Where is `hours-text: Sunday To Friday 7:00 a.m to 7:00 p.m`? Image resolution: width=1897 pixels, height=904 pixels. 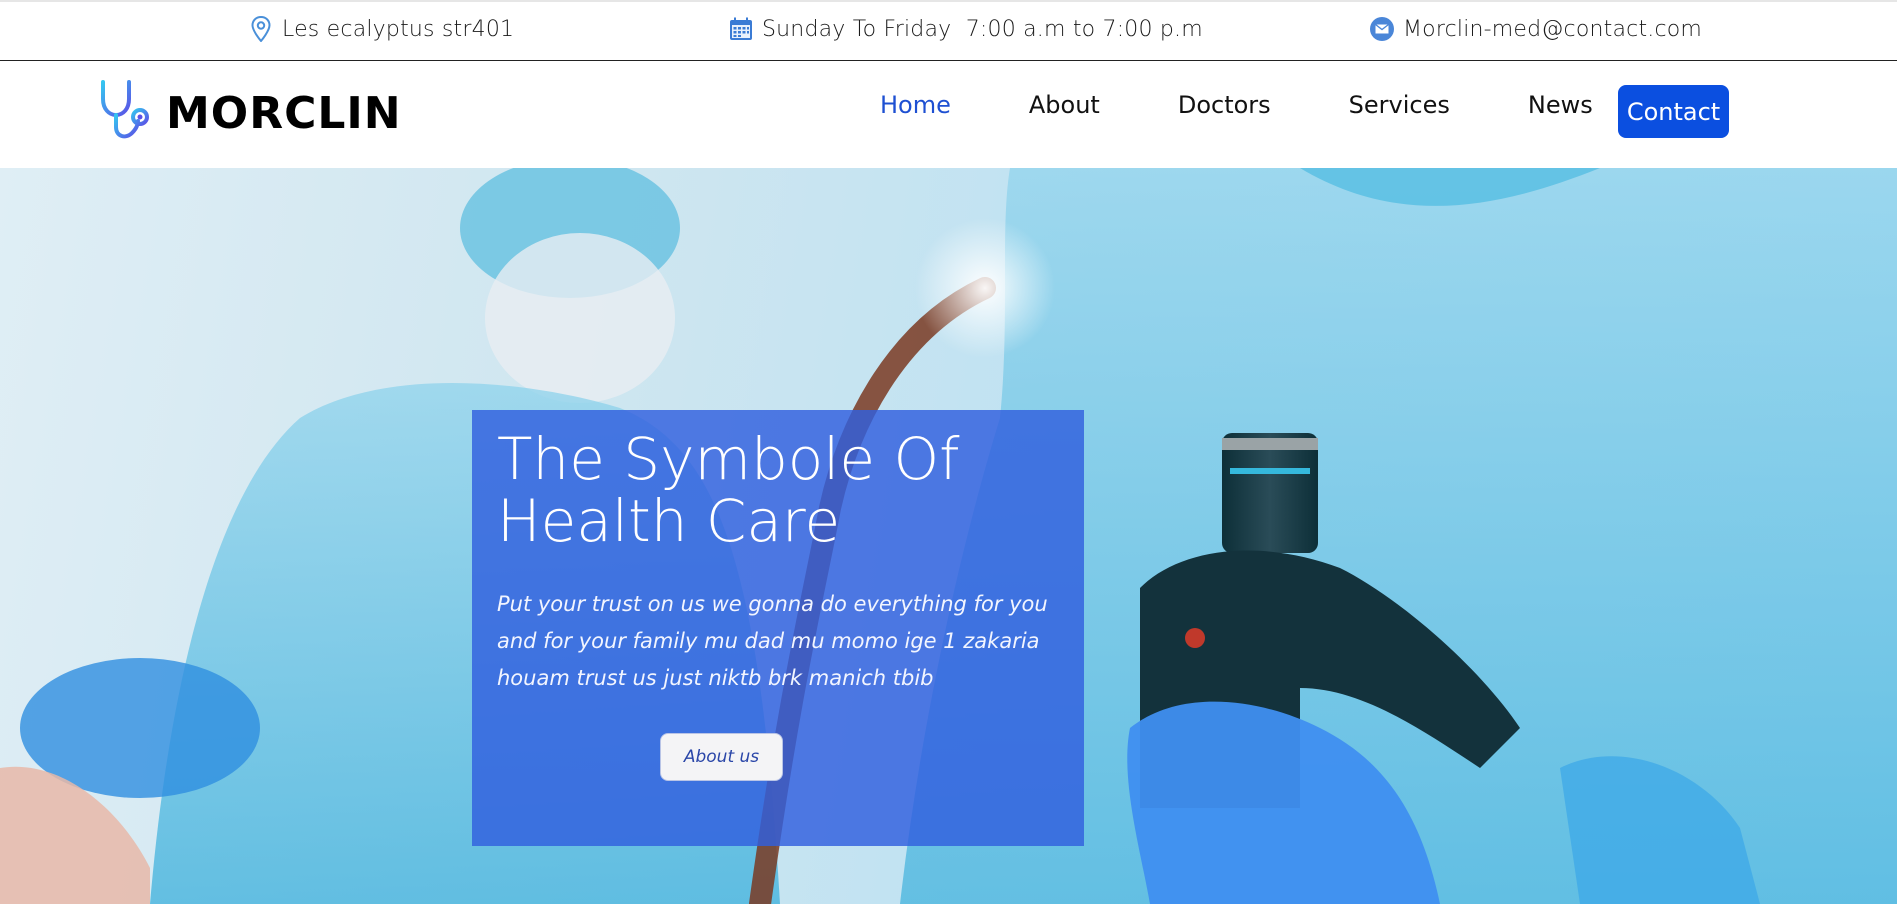
hours-text: Sunday To Friday 7:00 a.m to 7:00 p.m is located at coordinates (982, 29).